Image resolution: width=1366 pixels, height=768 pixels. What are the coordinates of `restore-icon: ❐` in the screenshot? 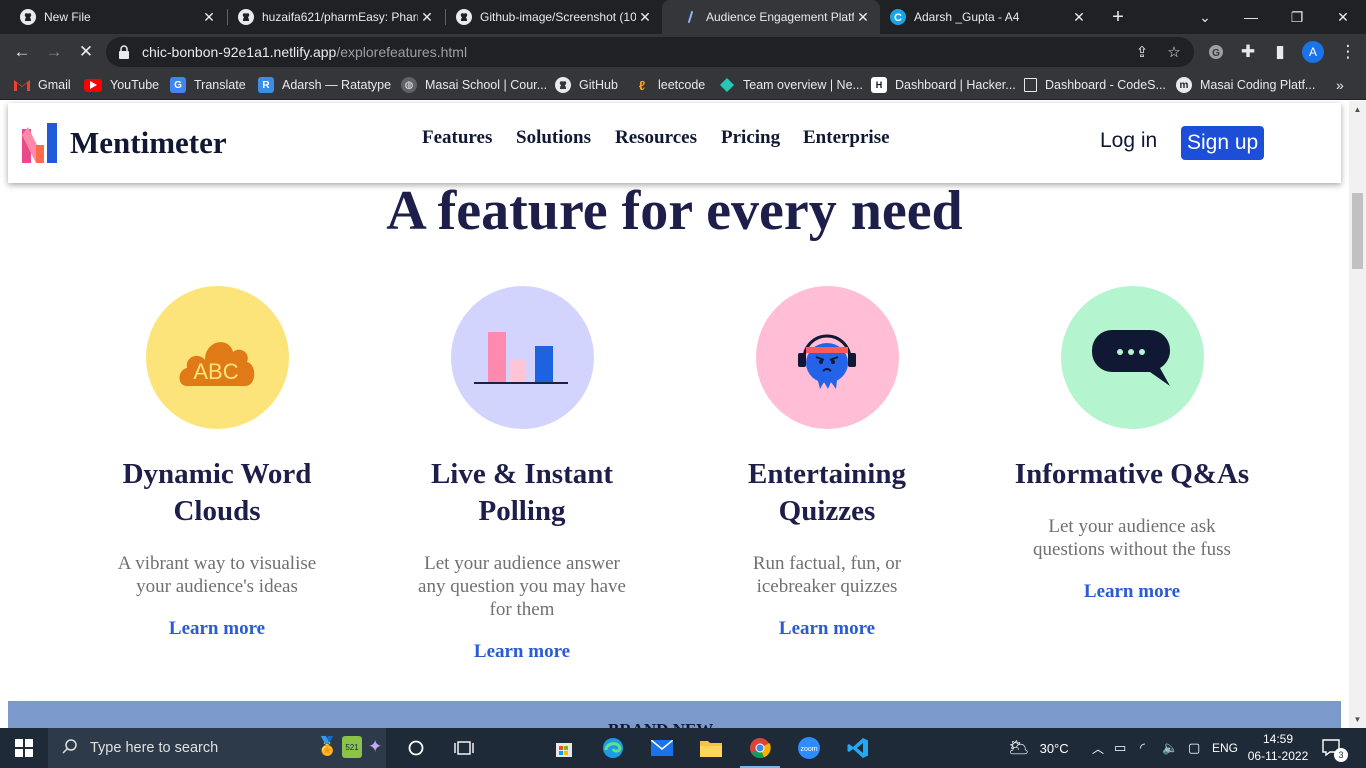 It's located at (1297, 17).